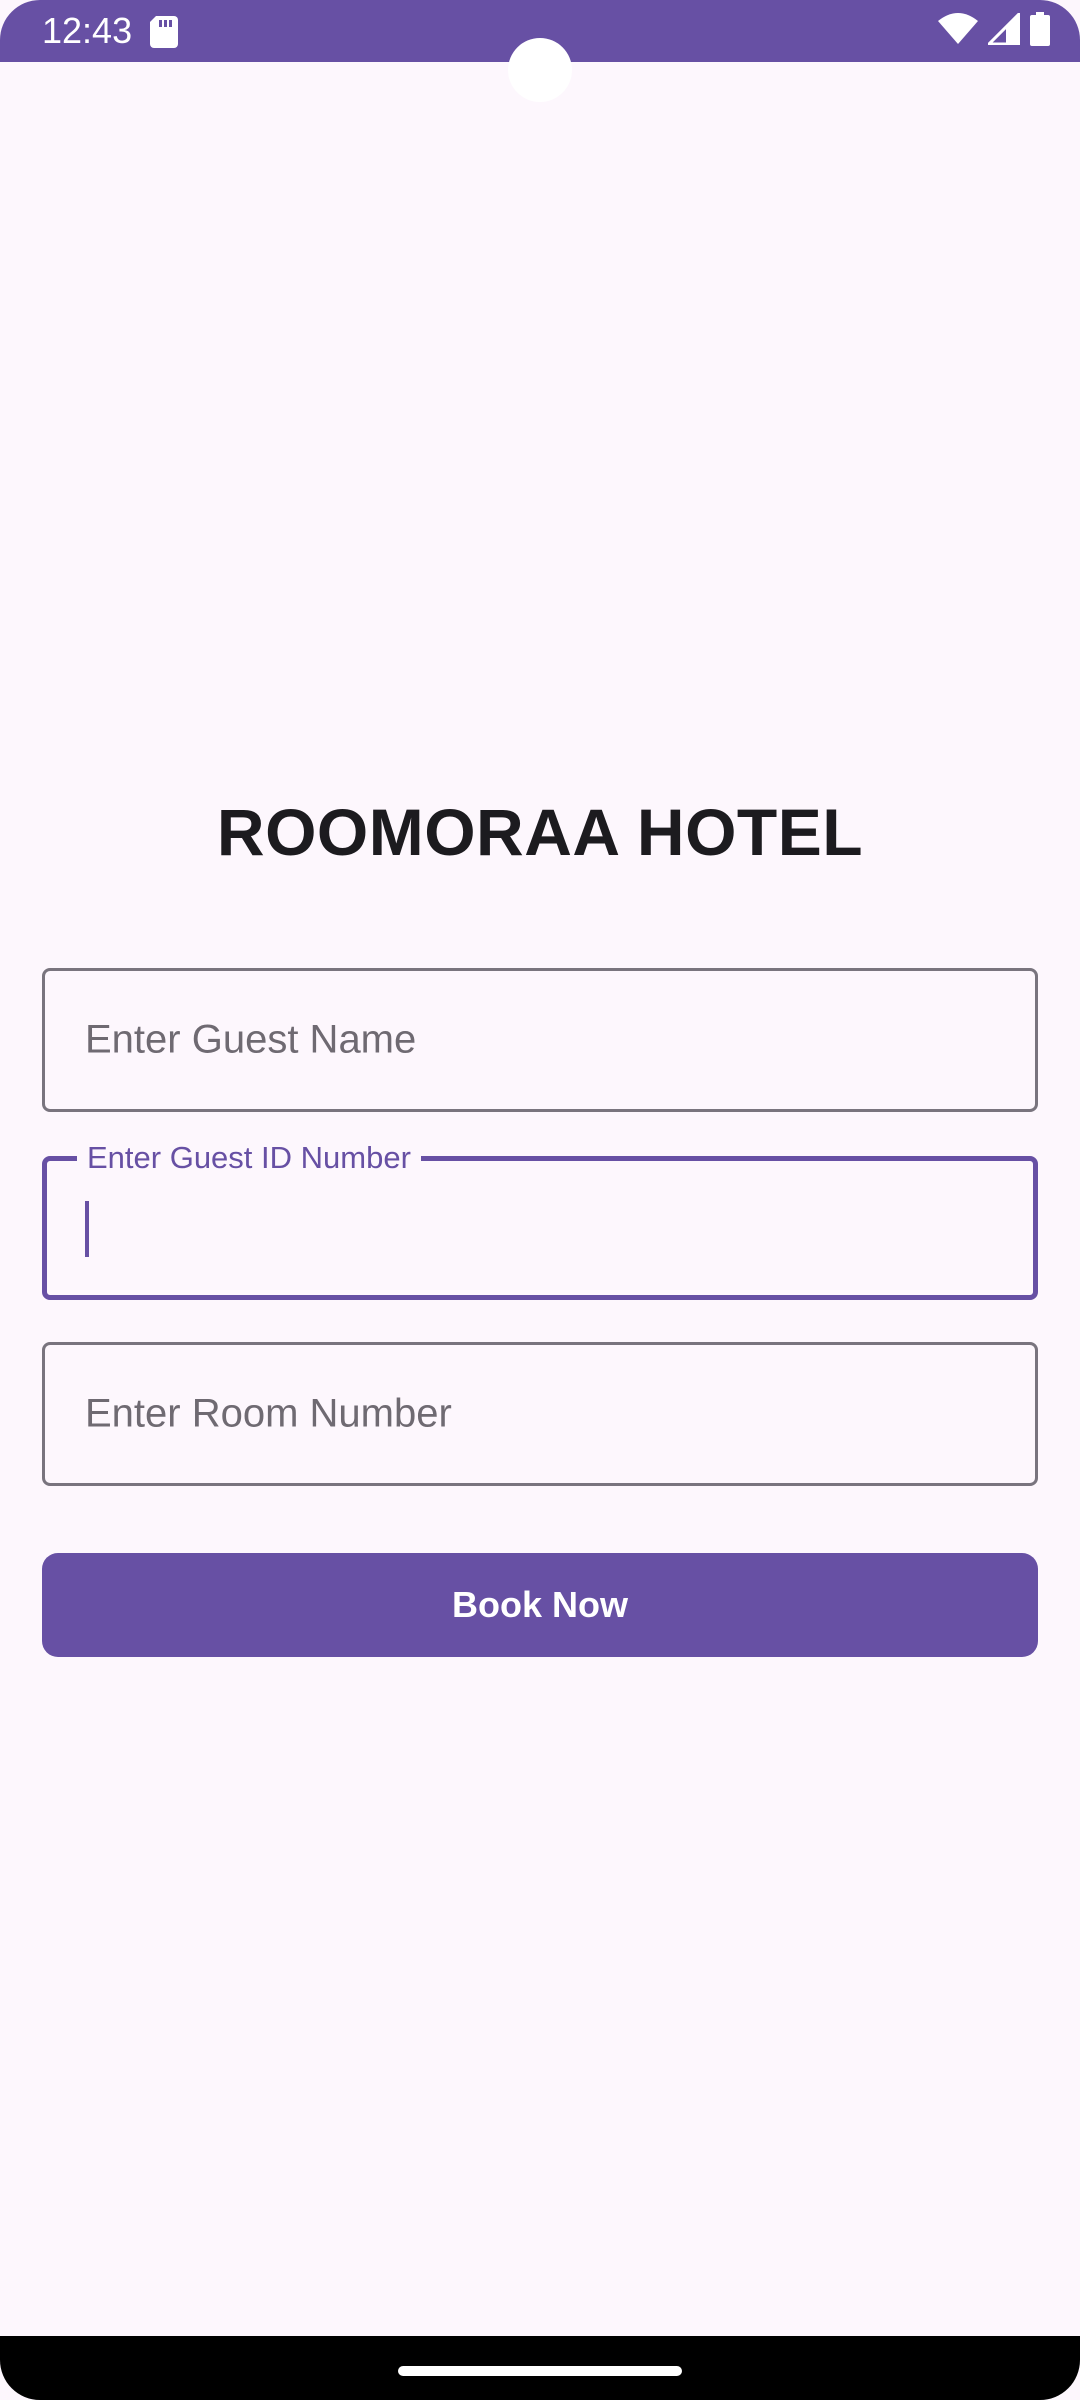  Describe the element at coordinates (1040, 31) in the screenshot. I see `battery-icon` at that location.